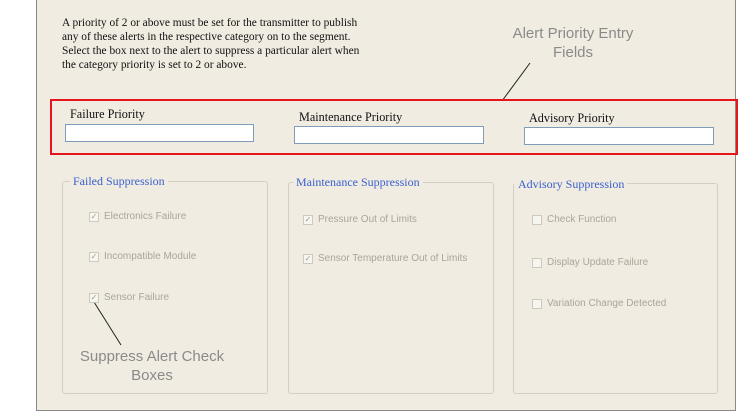 This screenshot has width=750, height=413. I want to click on check-row-sensor-failure: ✓ Sensor Failure, so click(129, 297).